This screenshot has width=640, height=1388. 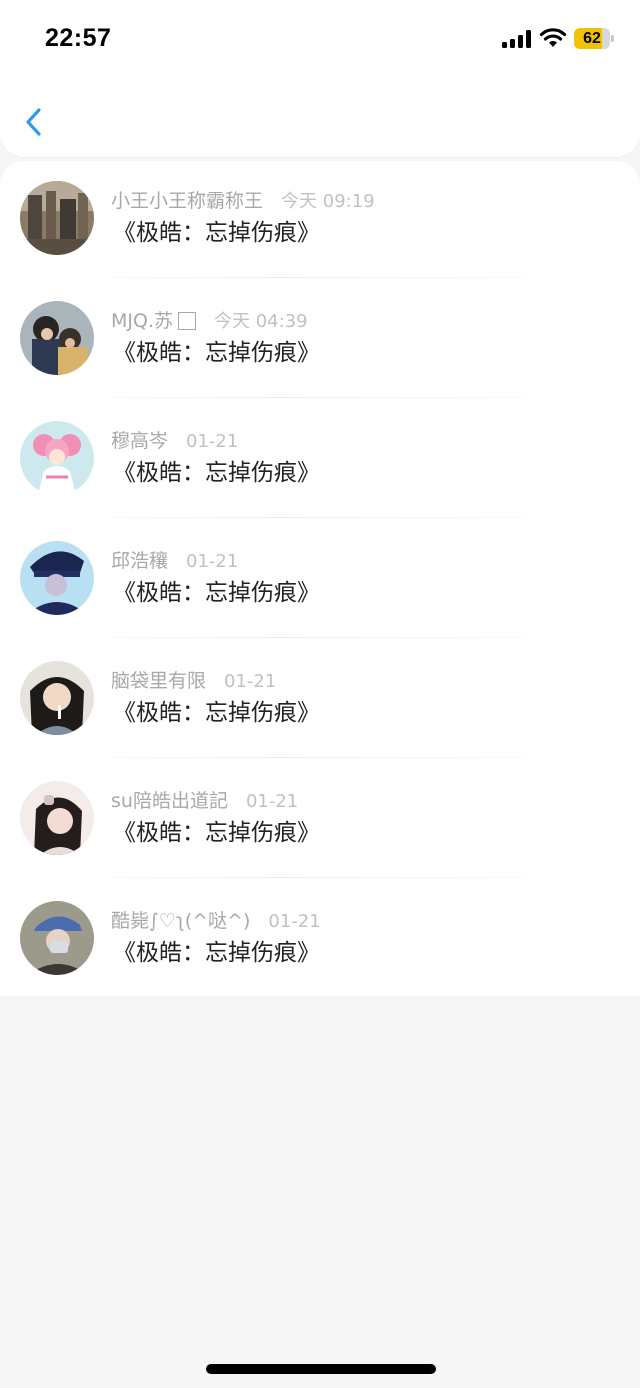 What do you see at coordinates (158, 681) in the screenshot?
I see `username: 脑袋里有限` at bounding box center [158, 681].